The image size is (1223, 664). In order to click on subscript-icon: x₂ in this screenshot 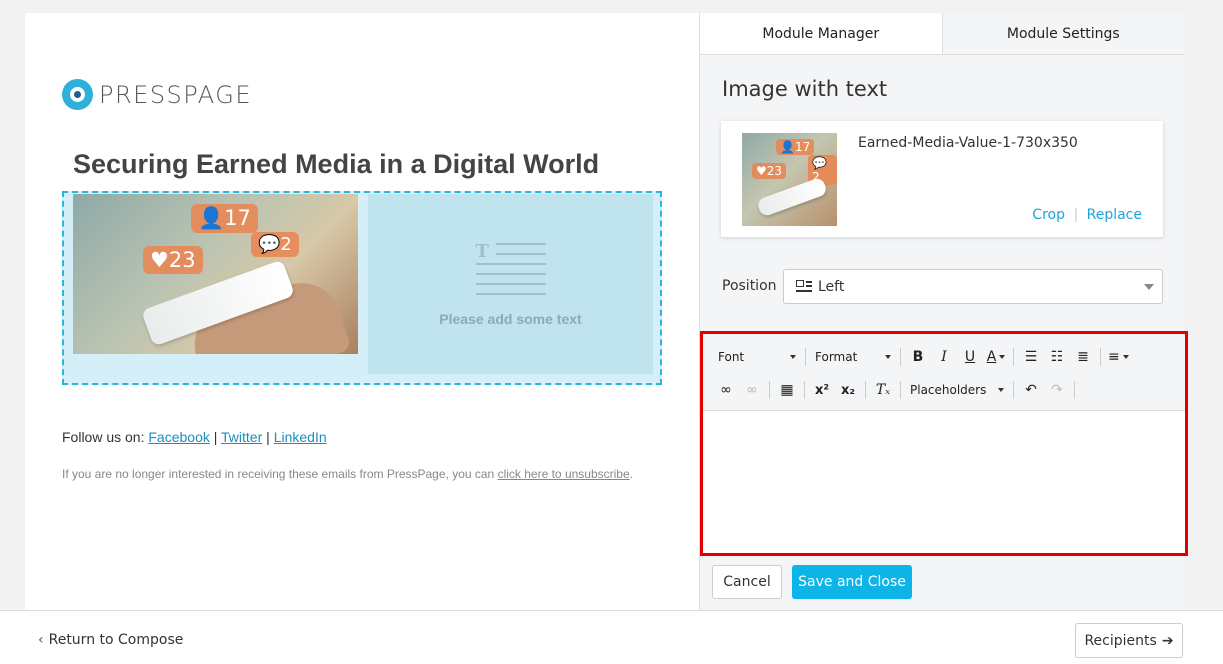, I will do `click(848, 390)`.